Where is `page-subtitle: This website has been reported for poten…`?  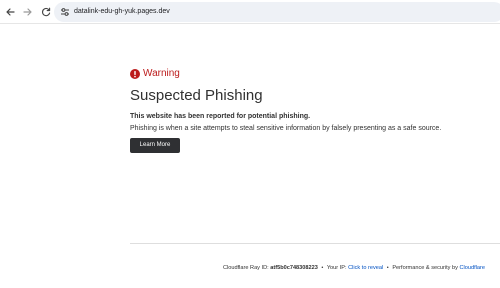 page-subtitle: This website has been reported for poten… is located at coordinates (220, 116).